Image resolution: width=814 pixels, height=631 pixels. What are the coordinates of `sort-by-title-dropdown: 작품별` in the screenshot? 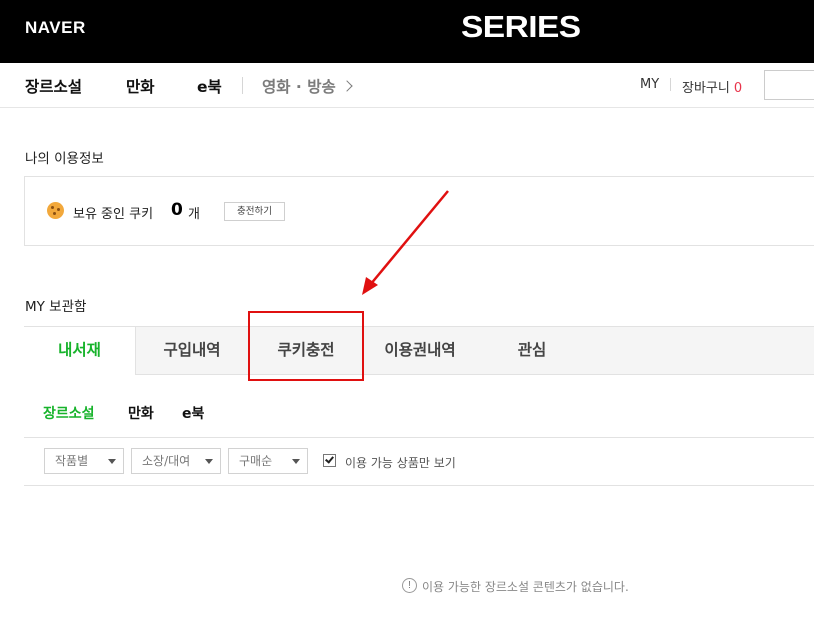 It's located at (84, 461).